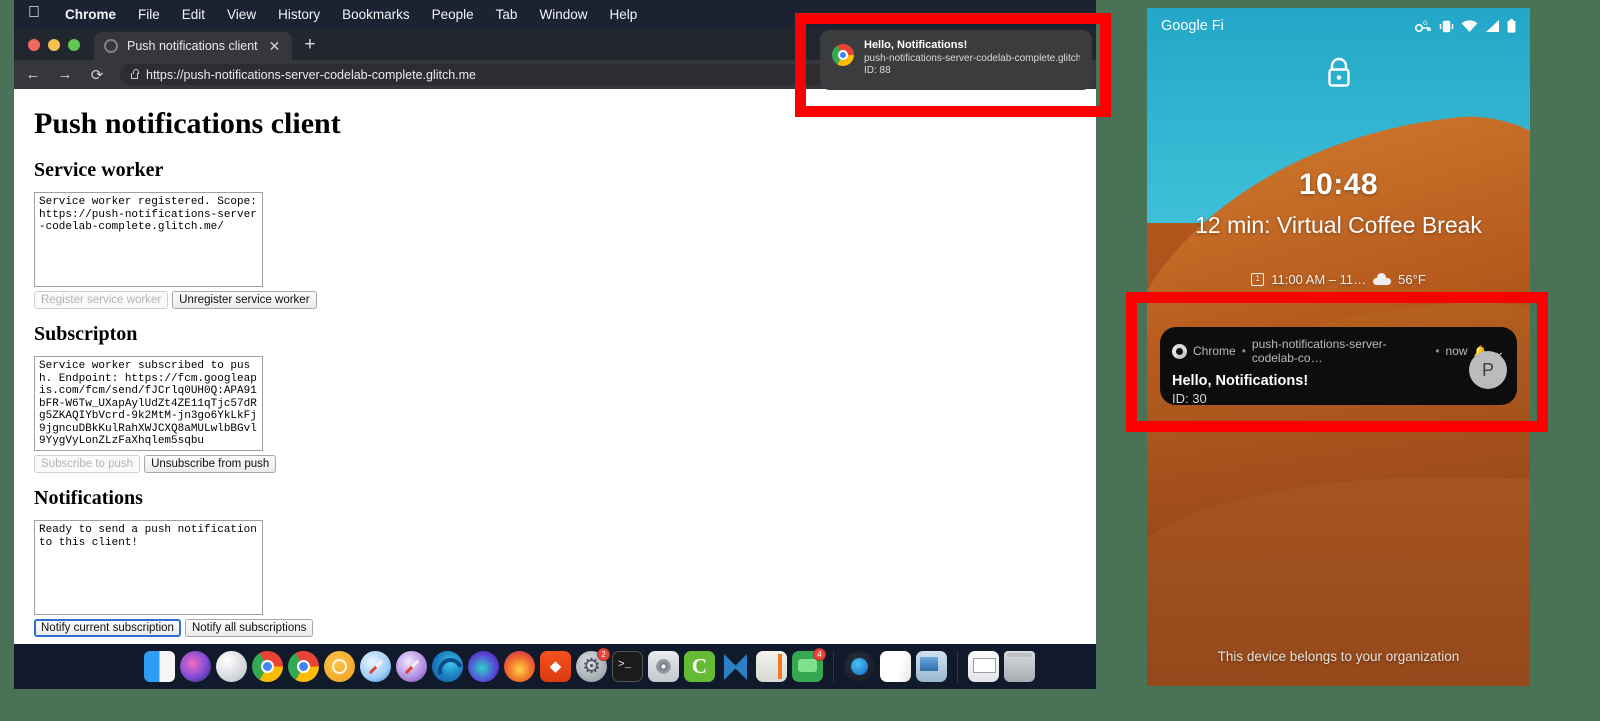 Image resolution: width=1600 pixels, height=721 pixels. I want to click on vibrate-icon, so click(1446, 26).